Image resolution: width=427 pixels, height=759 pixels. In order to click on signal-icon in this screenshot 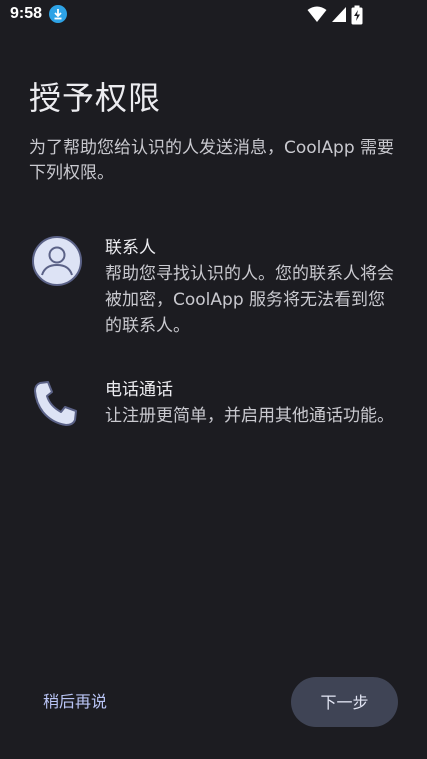, I will do `click(339, 14)`.